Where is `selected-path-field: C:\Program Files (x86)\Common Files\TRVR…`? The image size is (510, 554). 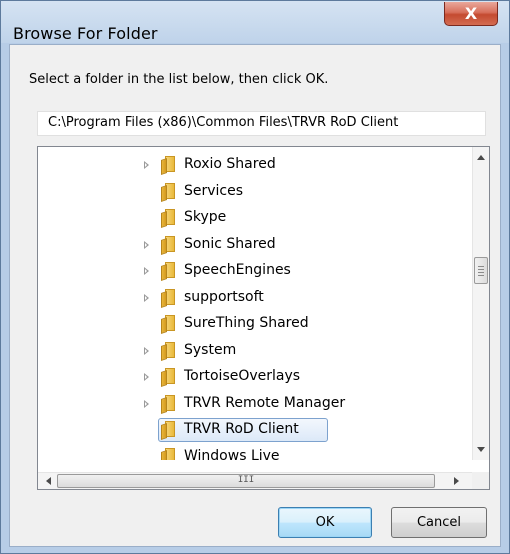
selected-path-field: C:\Program Files (x86)\Common Files\TRVR… is located at coordinates (261, 123).